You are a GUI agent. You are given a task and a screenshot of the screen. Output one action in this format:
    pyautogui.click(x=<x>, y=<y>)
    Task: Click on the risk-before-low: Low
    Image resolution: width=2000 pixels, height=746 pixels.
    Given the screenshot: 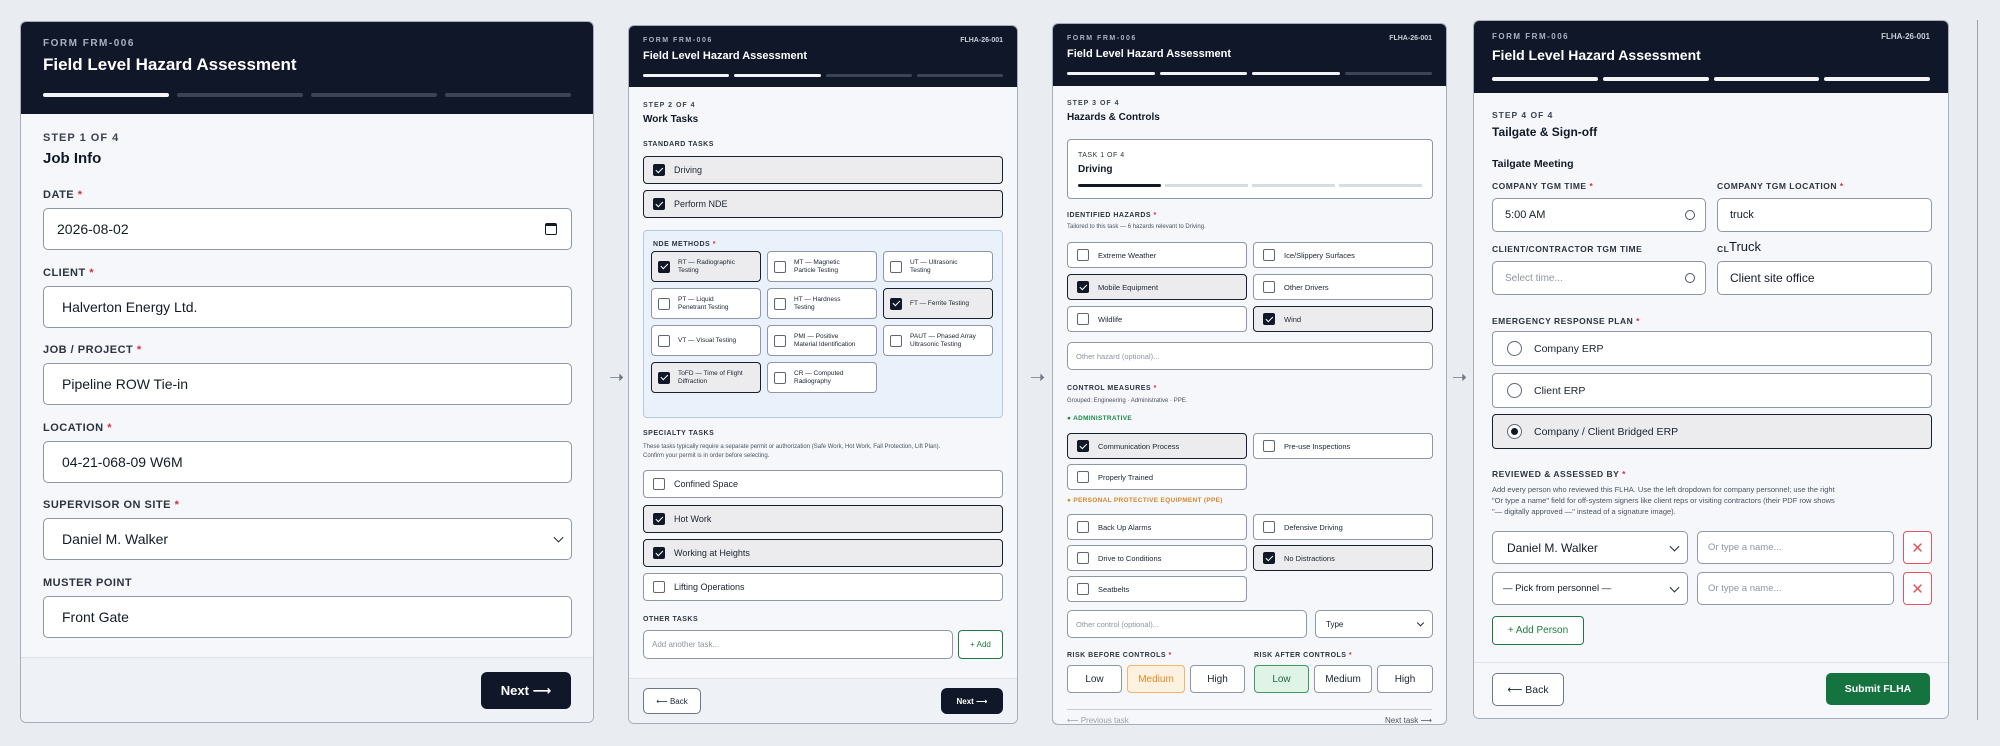 What is the action you would take?
    pyautogui.click(x=1094, y=679)
    